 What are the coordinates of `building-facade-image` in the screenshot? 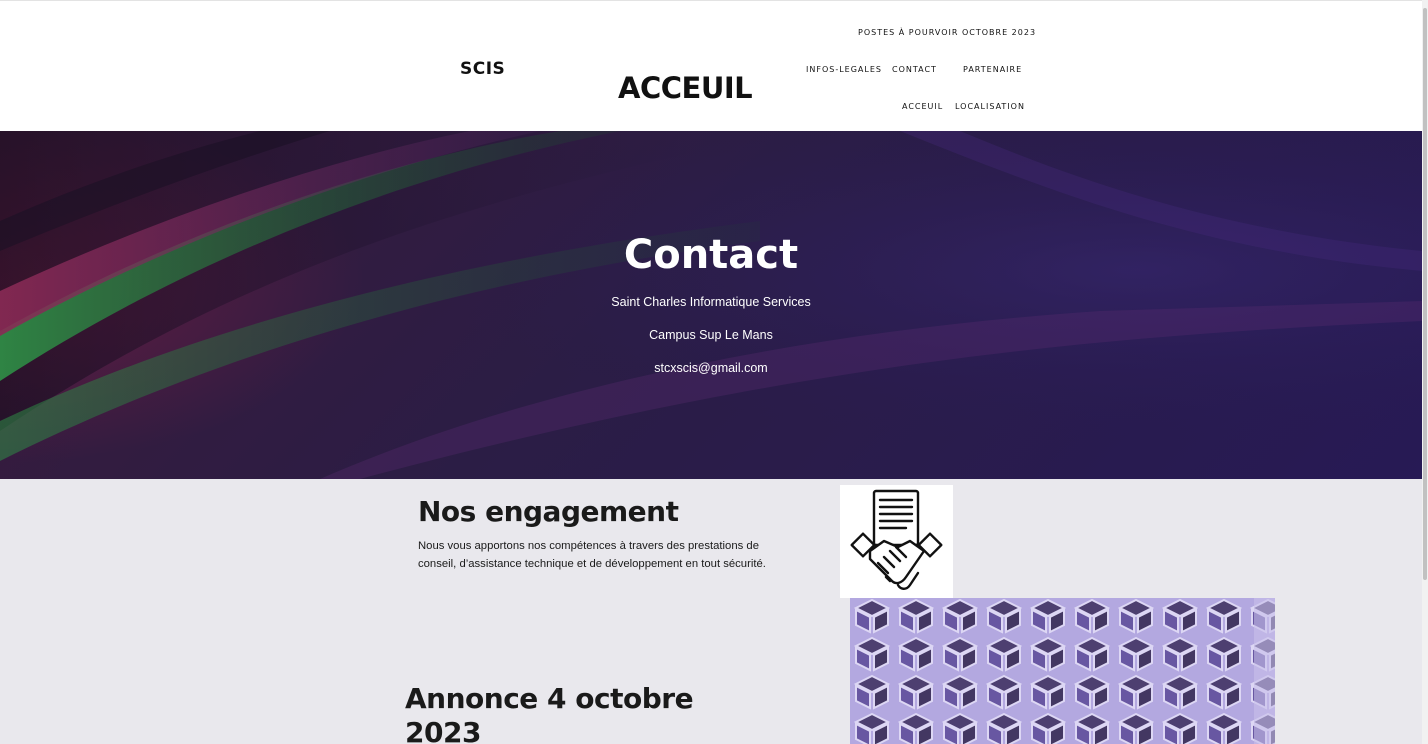 It's located at (1062, 671).